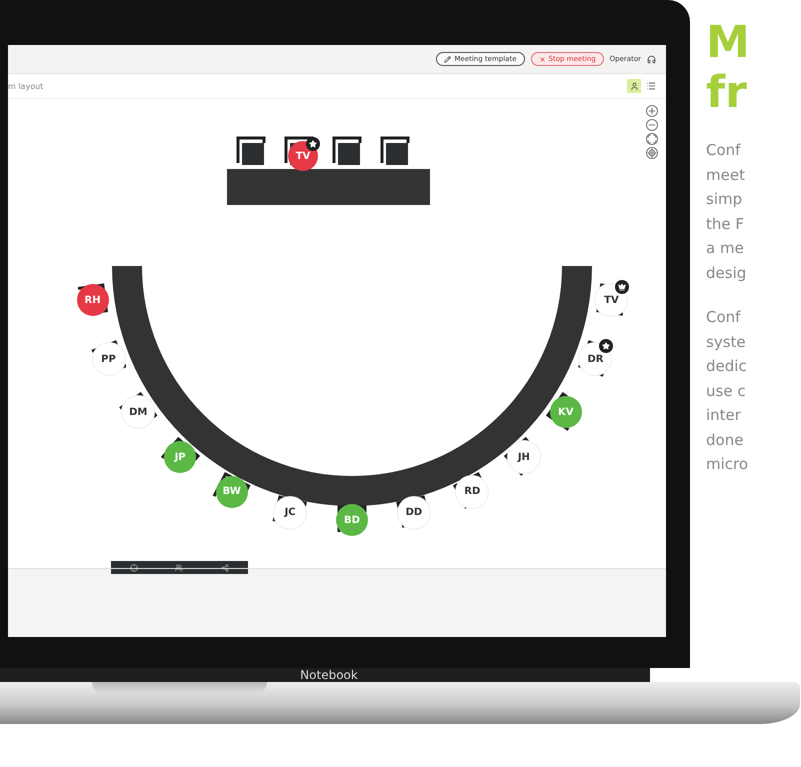  I want to click on headphones-icon, so click(651, 59).